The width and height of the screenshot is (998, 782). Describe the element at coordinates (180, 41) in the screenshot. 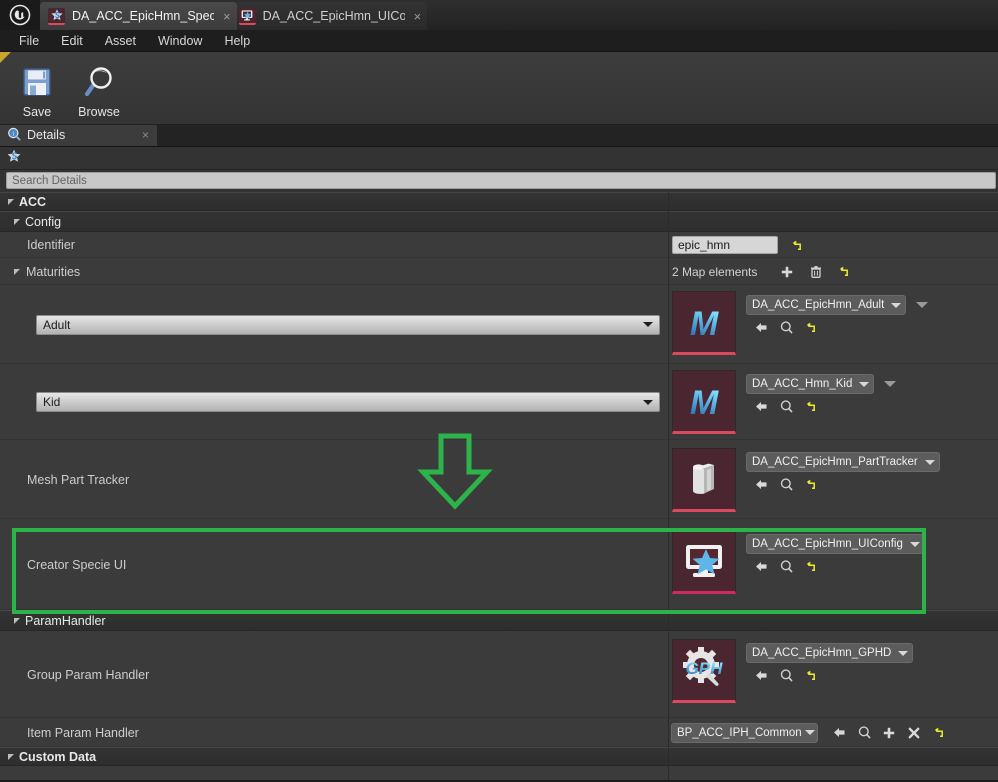

I see `menu-window: Window` at that location.